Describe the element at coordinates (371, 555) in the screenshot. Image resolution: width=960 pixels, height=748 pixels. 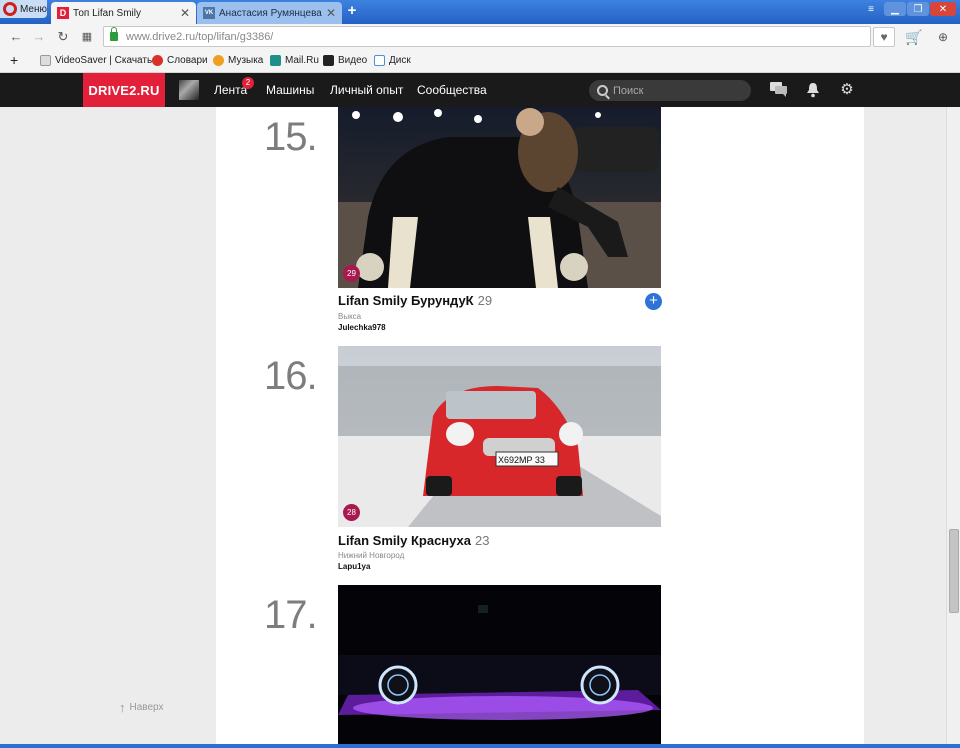
I see `car-city: Нижний Новгород` at that location.